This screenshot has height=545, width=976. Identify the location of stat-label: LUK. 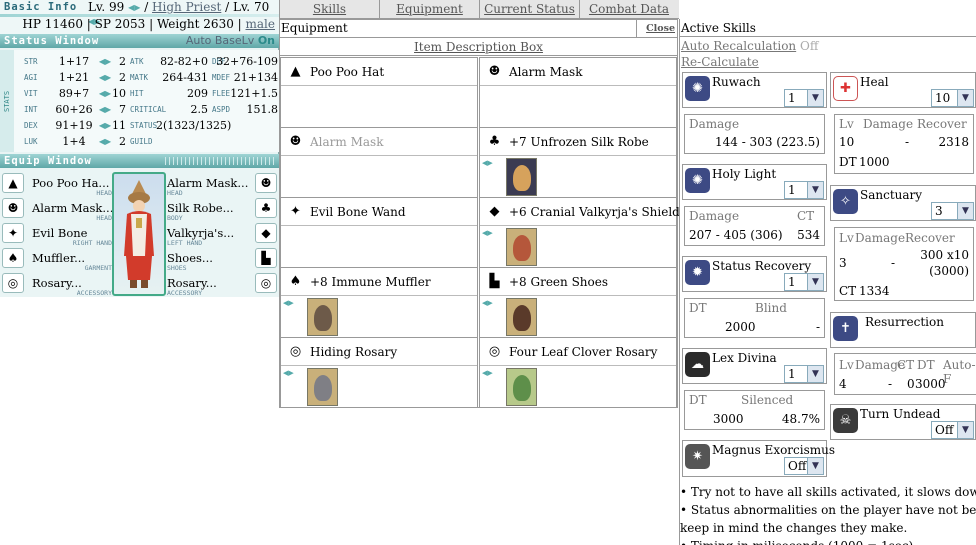
(31, 141).